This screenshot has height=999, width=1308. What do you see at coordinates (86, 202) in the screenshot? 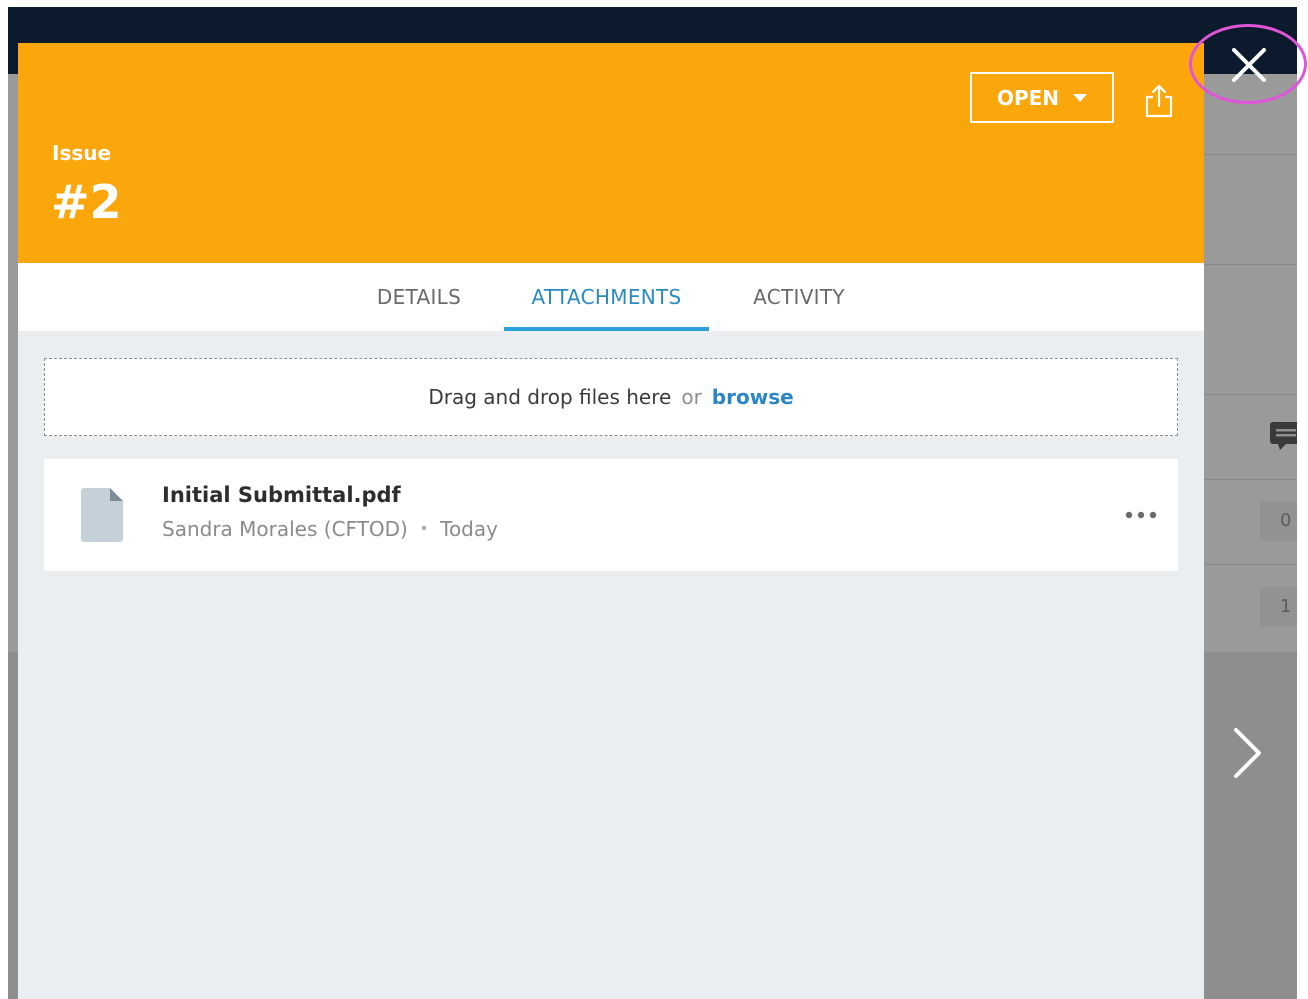
I see `issue-number: #2` at bounding box center [86, 202].